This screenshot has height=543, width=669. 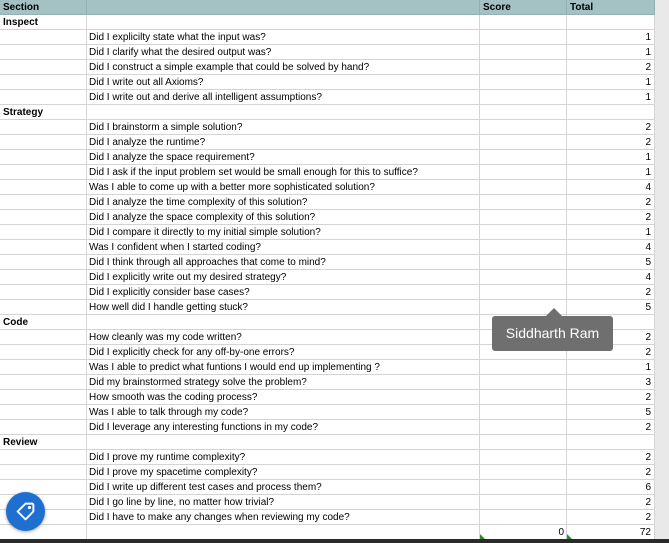 I want to click on question-cell: Did I brainstorm a simple solution?, so click(x=283, y=127).